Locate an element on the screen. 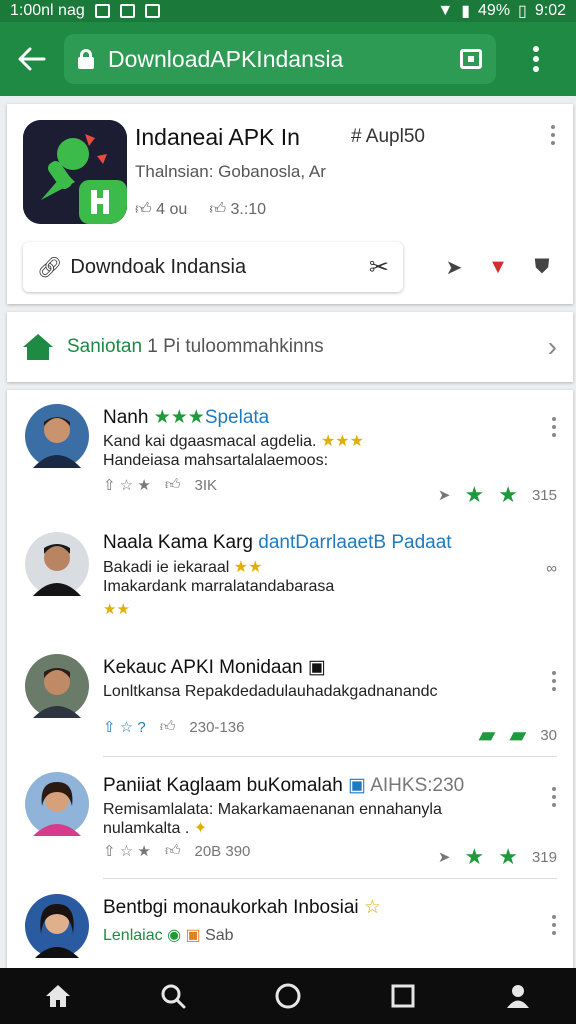  star-icon: ☆ is located at coordinates (372, 907).